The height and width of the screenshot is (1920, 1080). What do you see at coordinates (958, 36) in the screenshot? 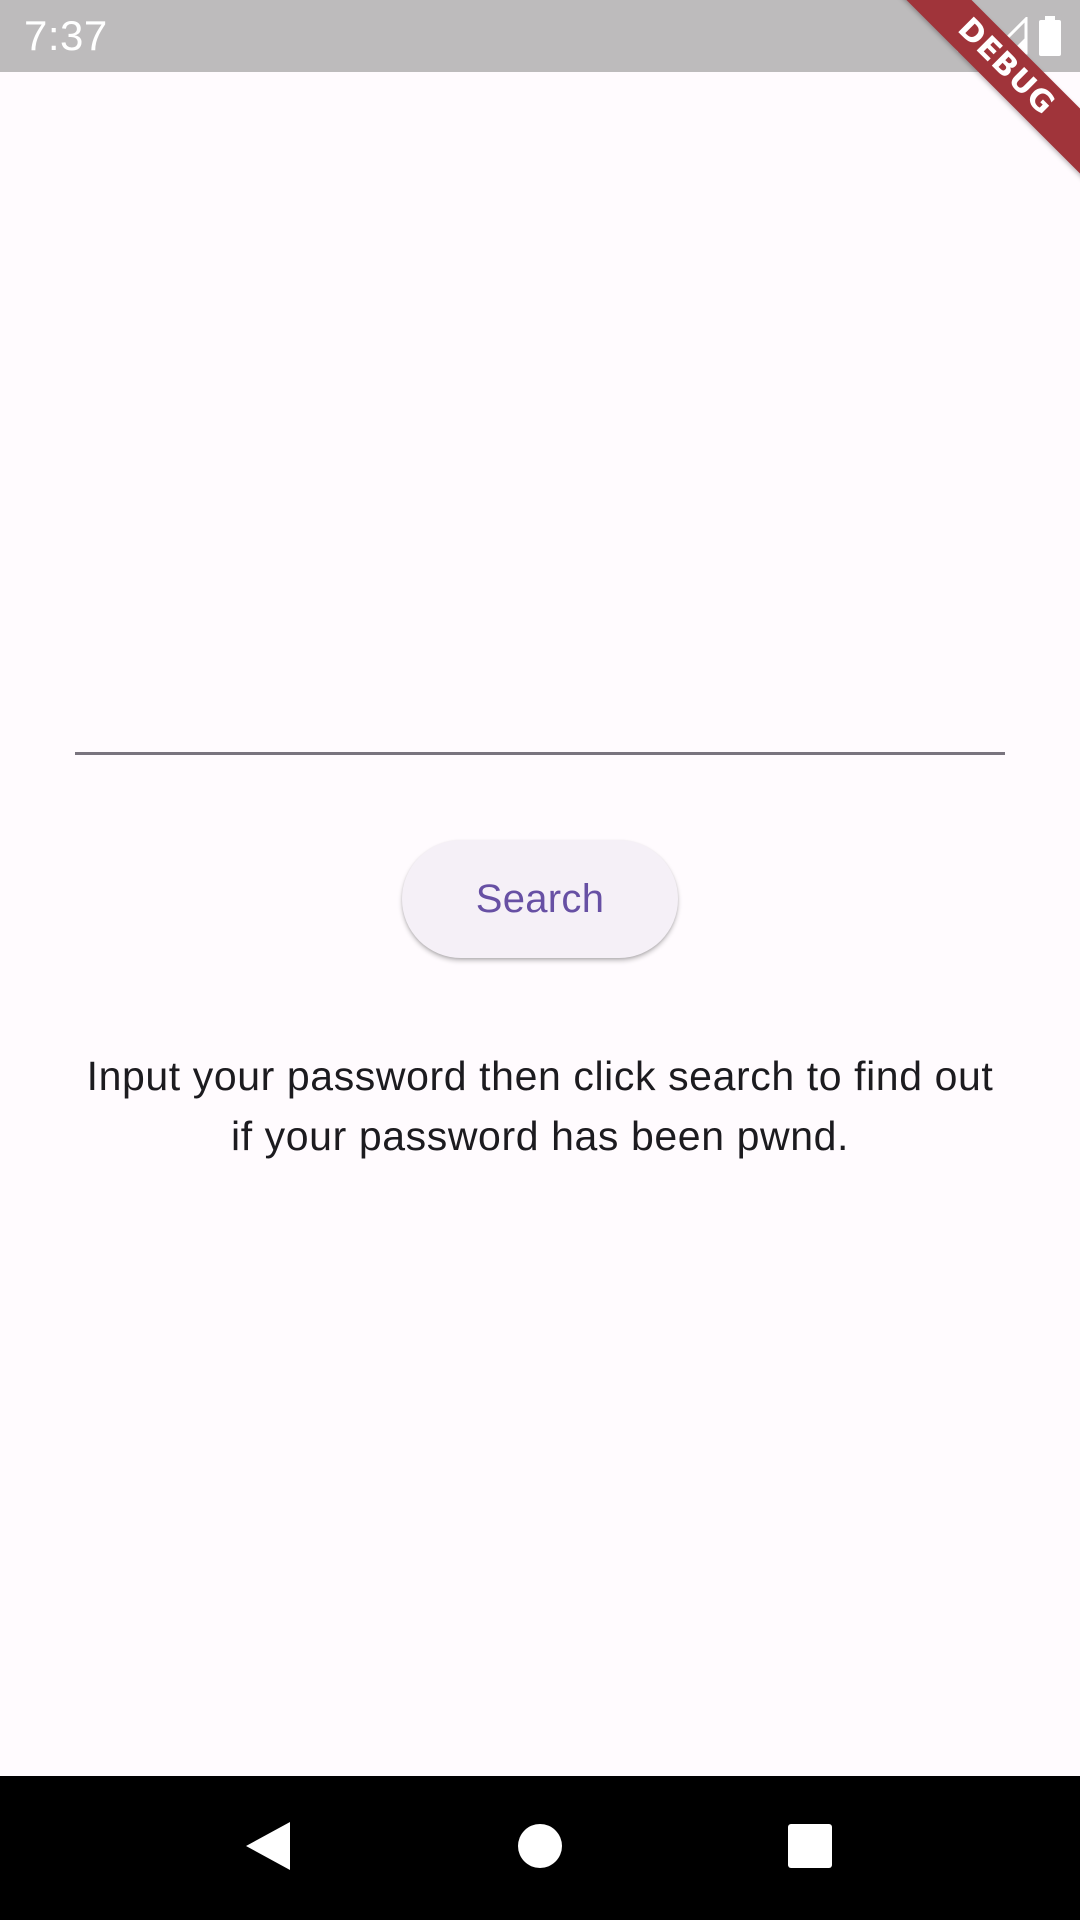
I see `wifi-icon` at bounding box center [958, 36].